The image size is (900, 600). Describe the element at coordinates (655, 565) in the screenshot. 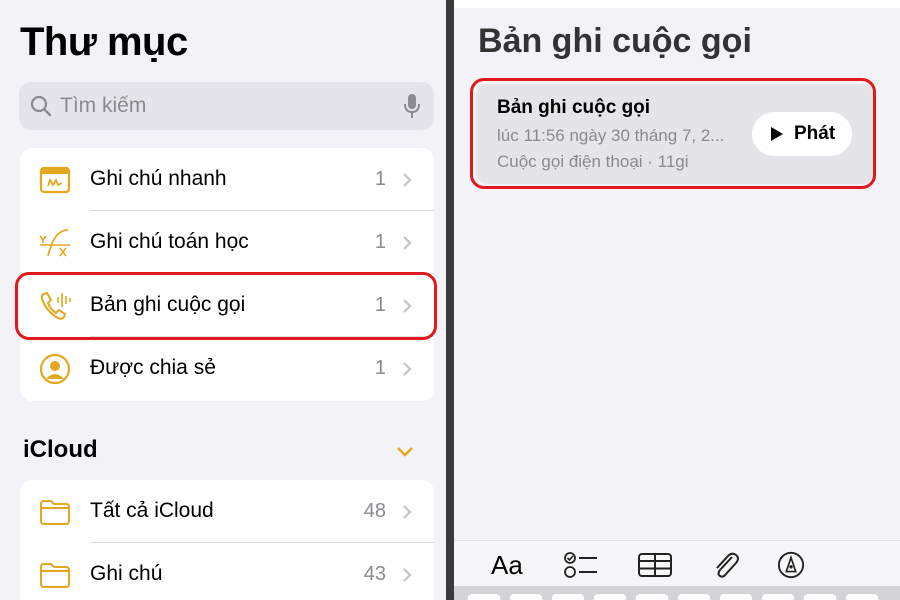

I see `table-icon` at that location.